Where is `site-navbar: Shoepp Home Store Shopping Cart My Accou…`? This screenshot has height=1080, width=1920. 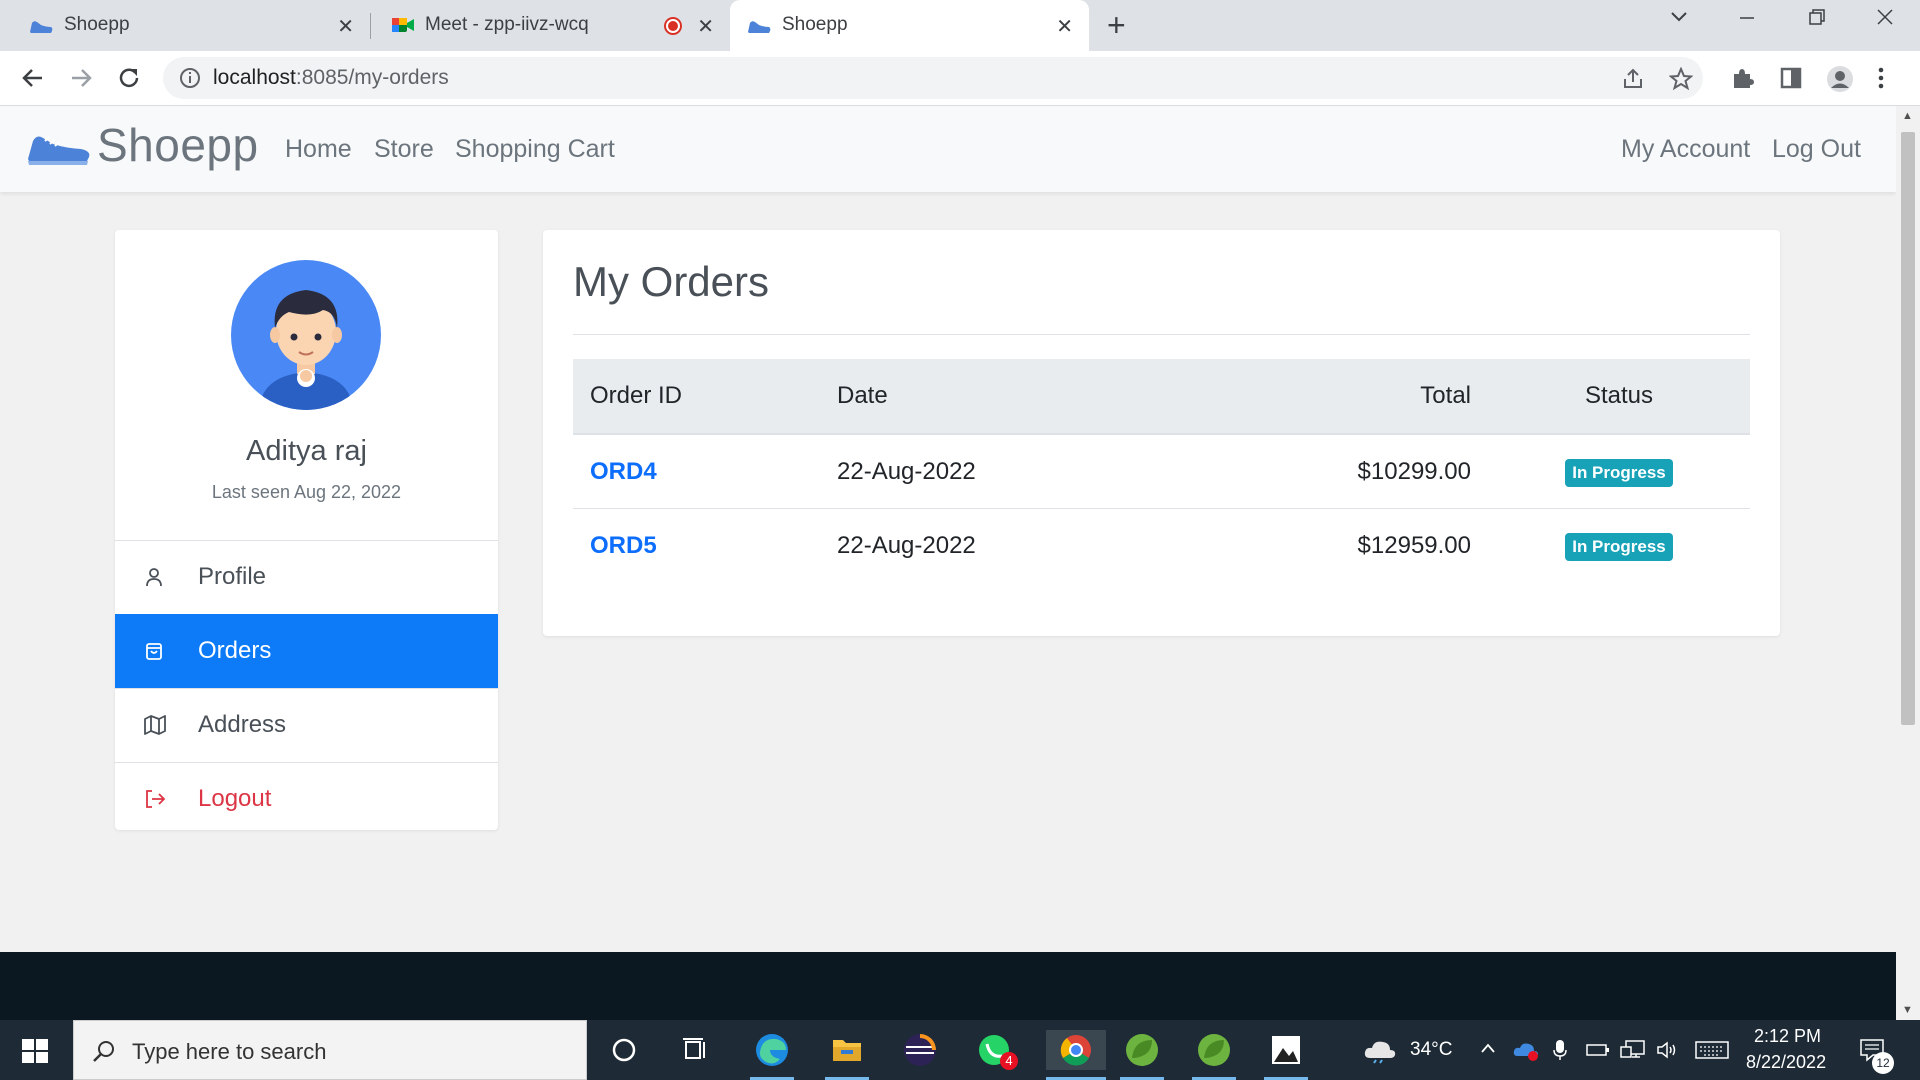
site-navbar: Shoepp Home Store Shopping Cart My Accou… is located at coordinates (948, 149).